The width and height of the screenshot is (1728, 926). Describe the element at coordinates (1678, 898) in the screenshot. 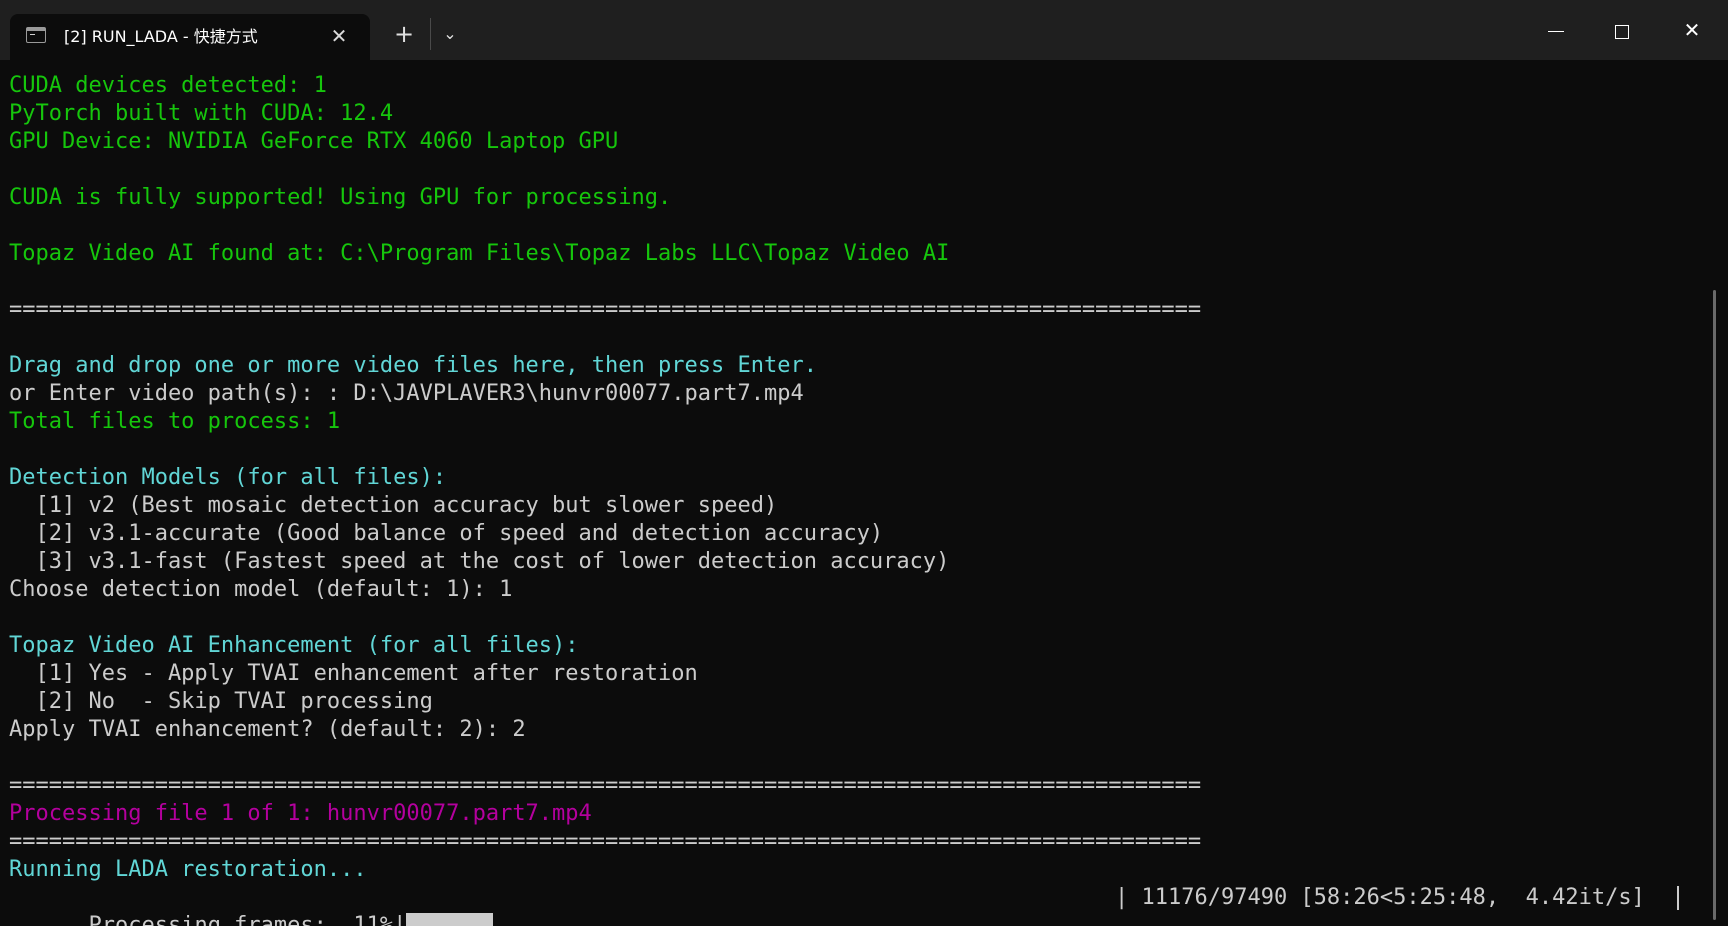

I see `text-cursor` at that location.